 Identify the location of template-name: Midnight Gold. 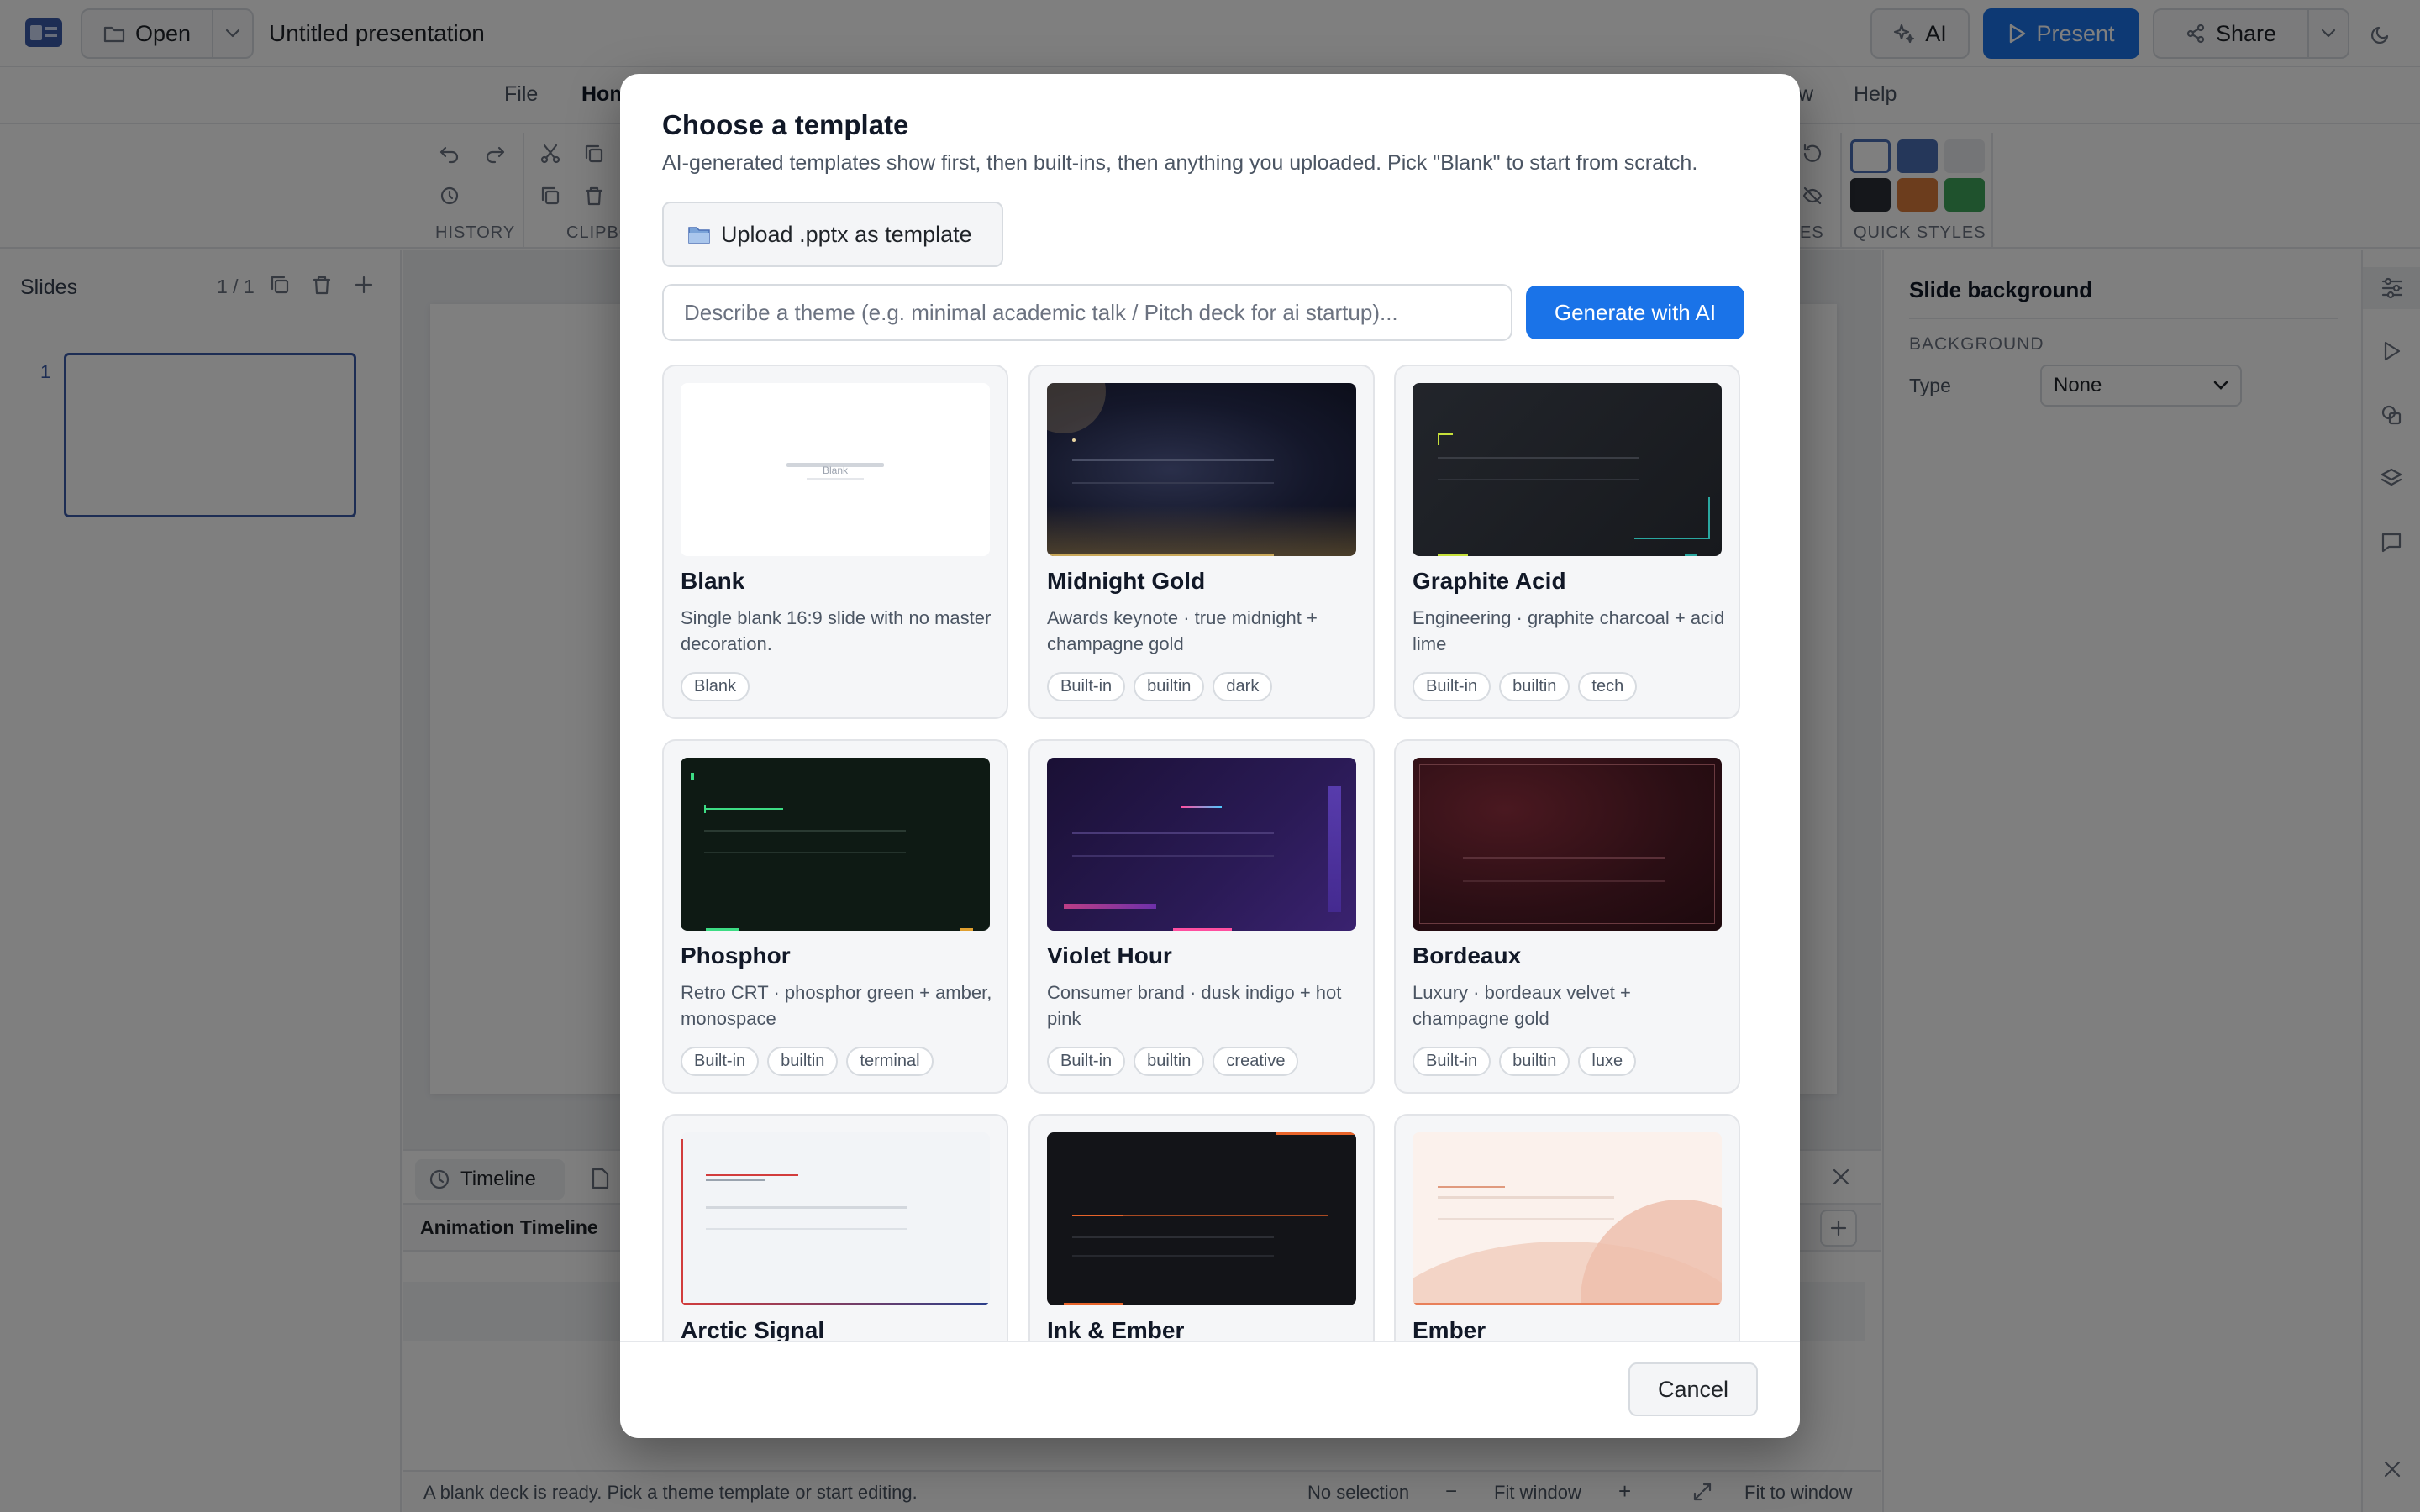
(1126, 581).